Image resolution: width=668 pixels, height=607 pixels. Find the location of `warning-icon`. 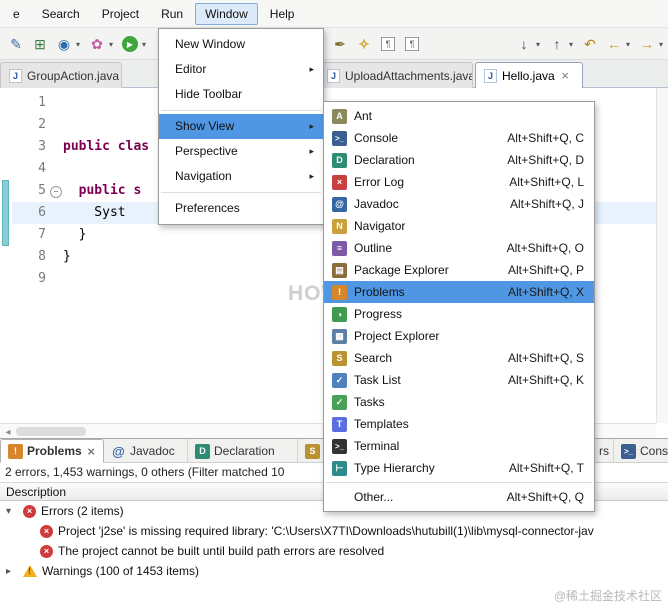

warning-icon is located at coordinates (30, 571).